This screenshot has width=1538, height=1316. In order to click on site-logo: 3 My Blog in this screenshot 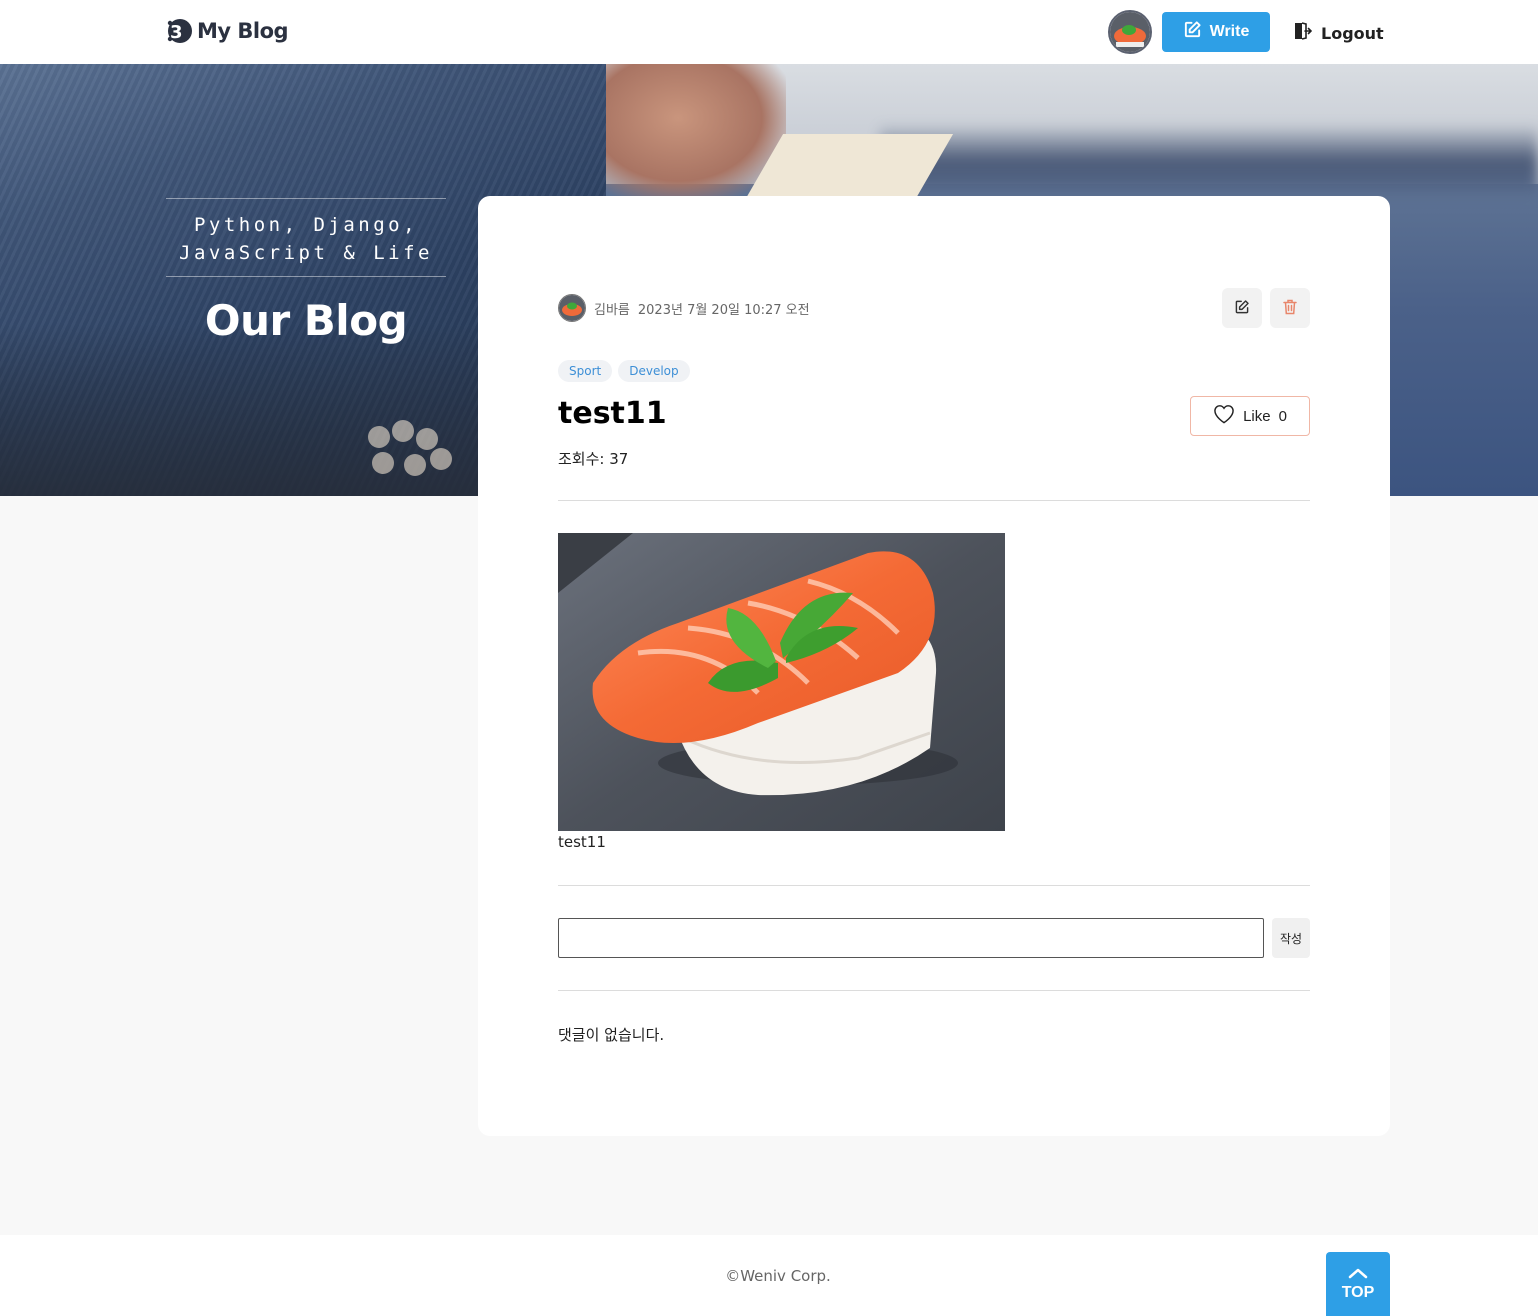, I will do `click(227, 31)`.